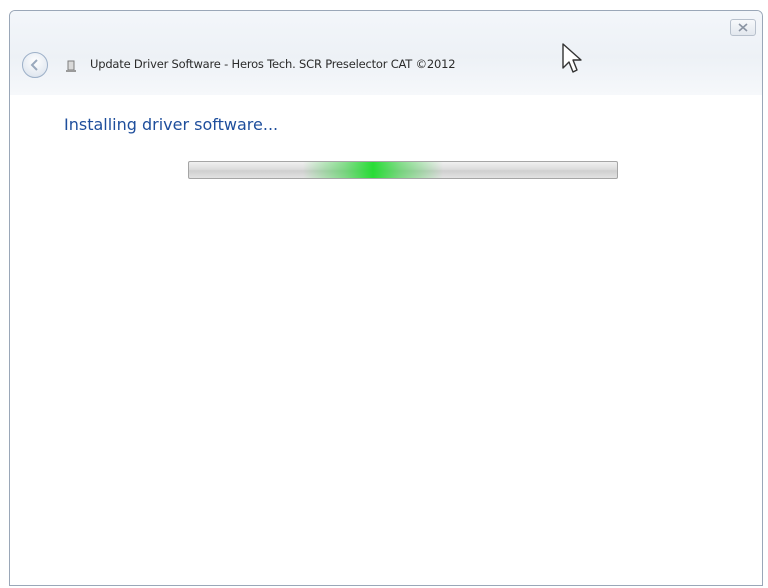 The height and width of the screenshot is (588, 768). I want to click on back-button, so click(35, 65).